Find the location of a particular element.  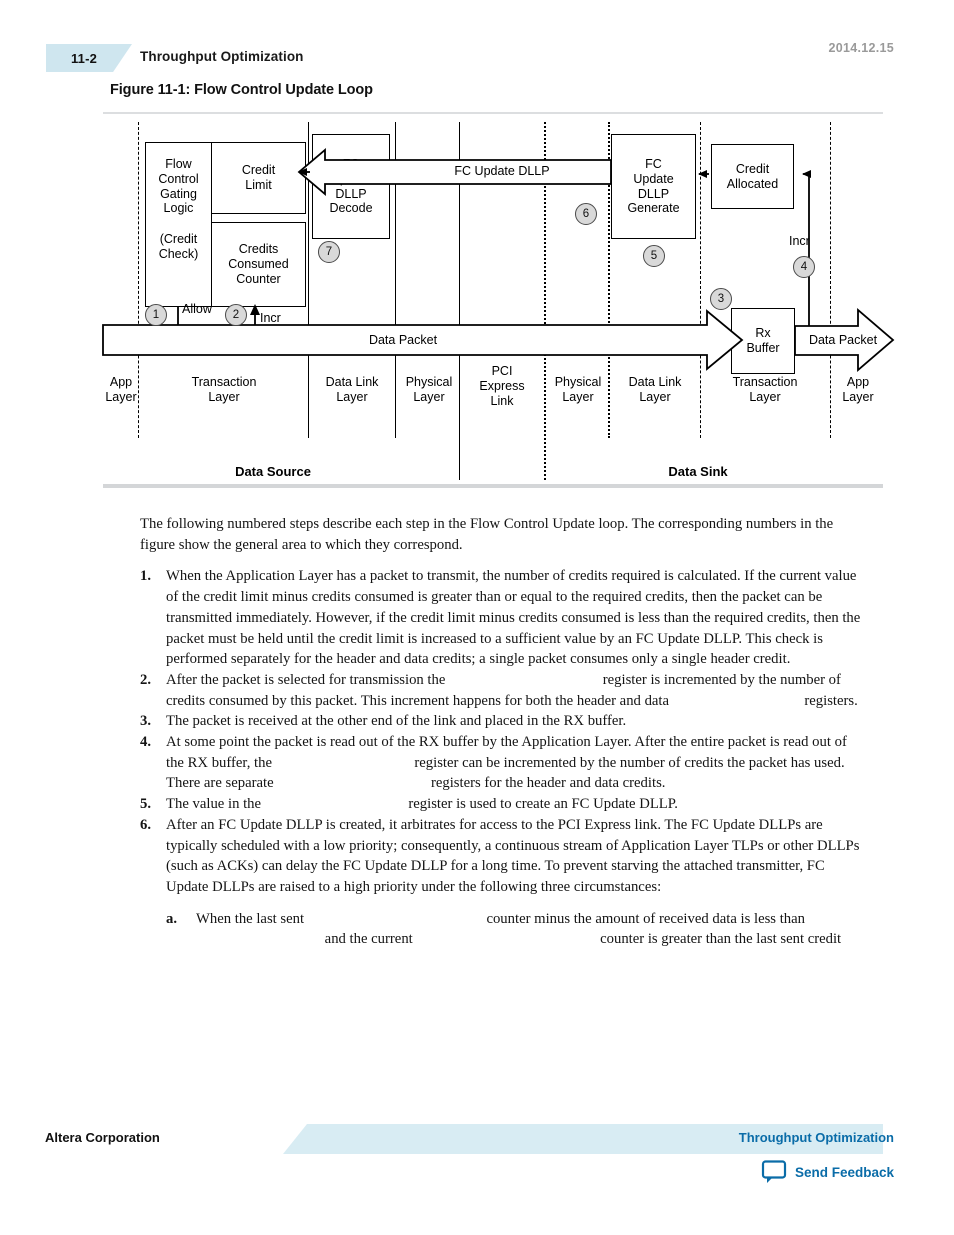

layer-label-transaction-source: Transaction Layer is located at coordinates (224, 390).